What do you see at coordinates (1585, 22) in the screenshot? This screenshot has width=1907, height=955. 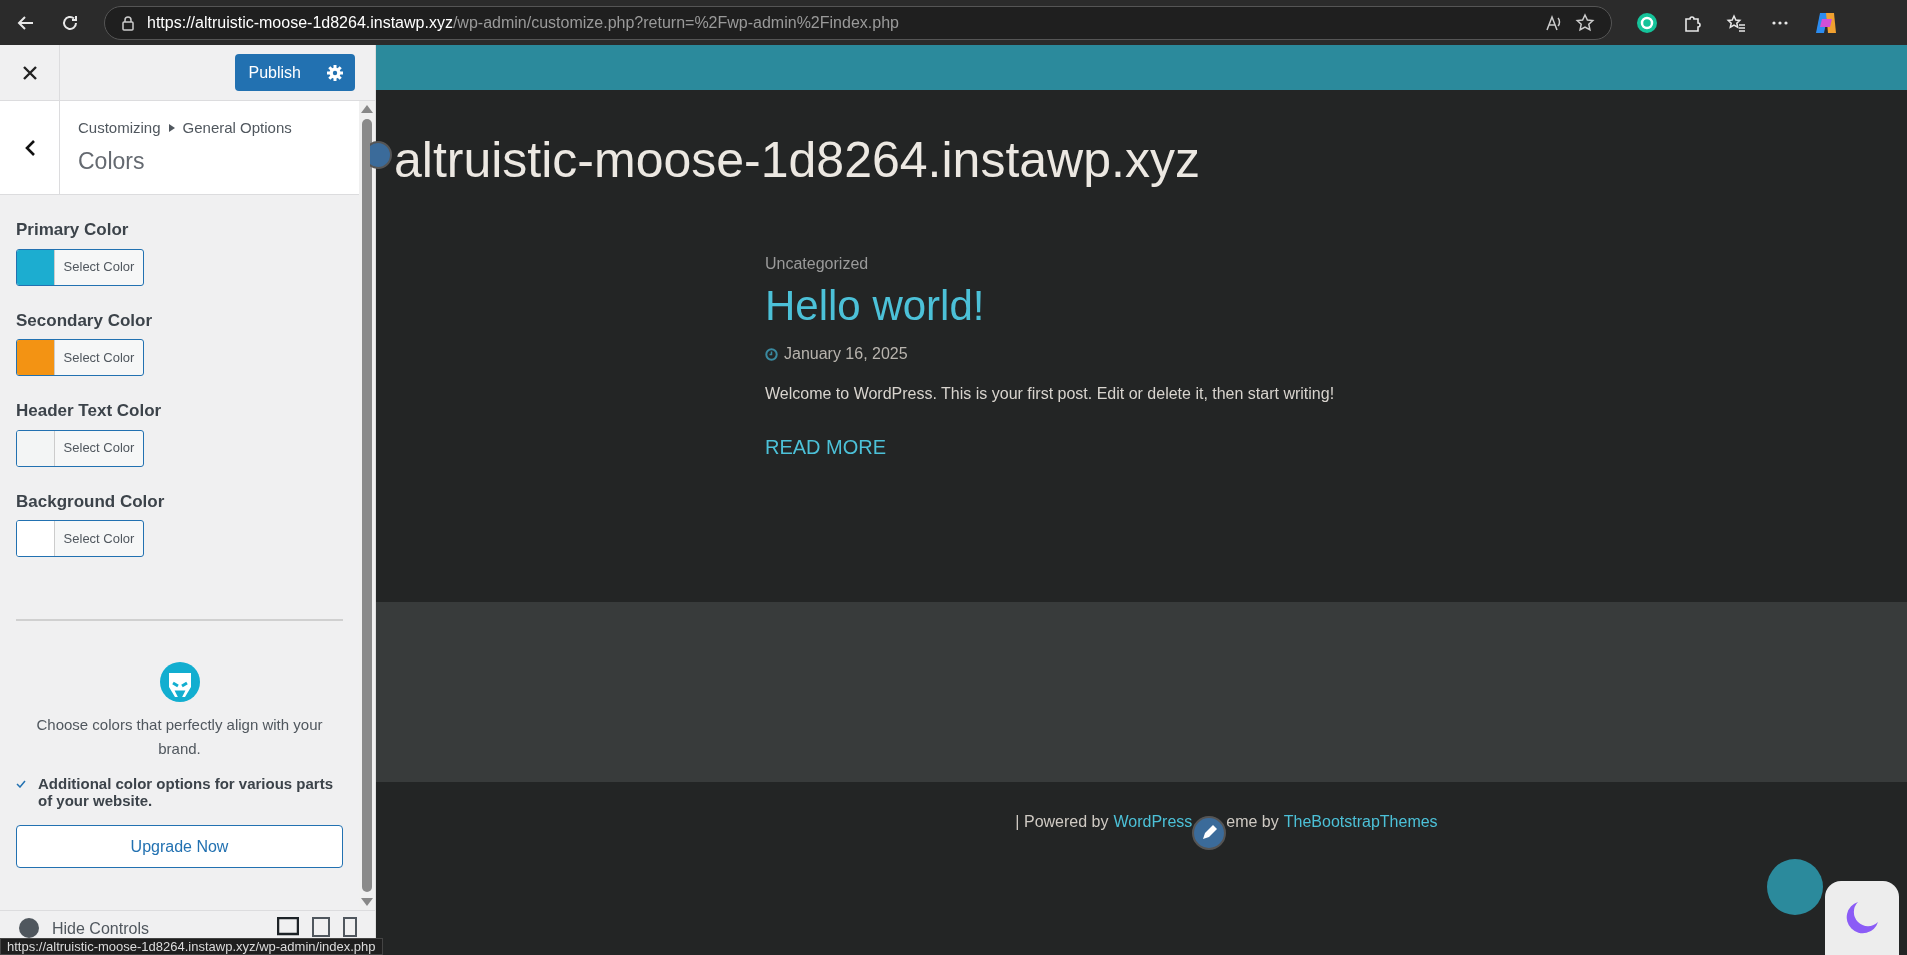 I see `star-icon` at bounding box center [1585, 22].